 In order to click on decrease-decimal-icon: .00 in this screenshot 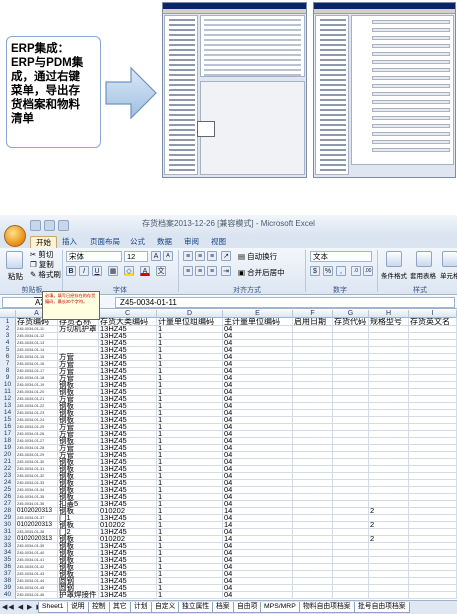, I will do `click(368, 271)`.